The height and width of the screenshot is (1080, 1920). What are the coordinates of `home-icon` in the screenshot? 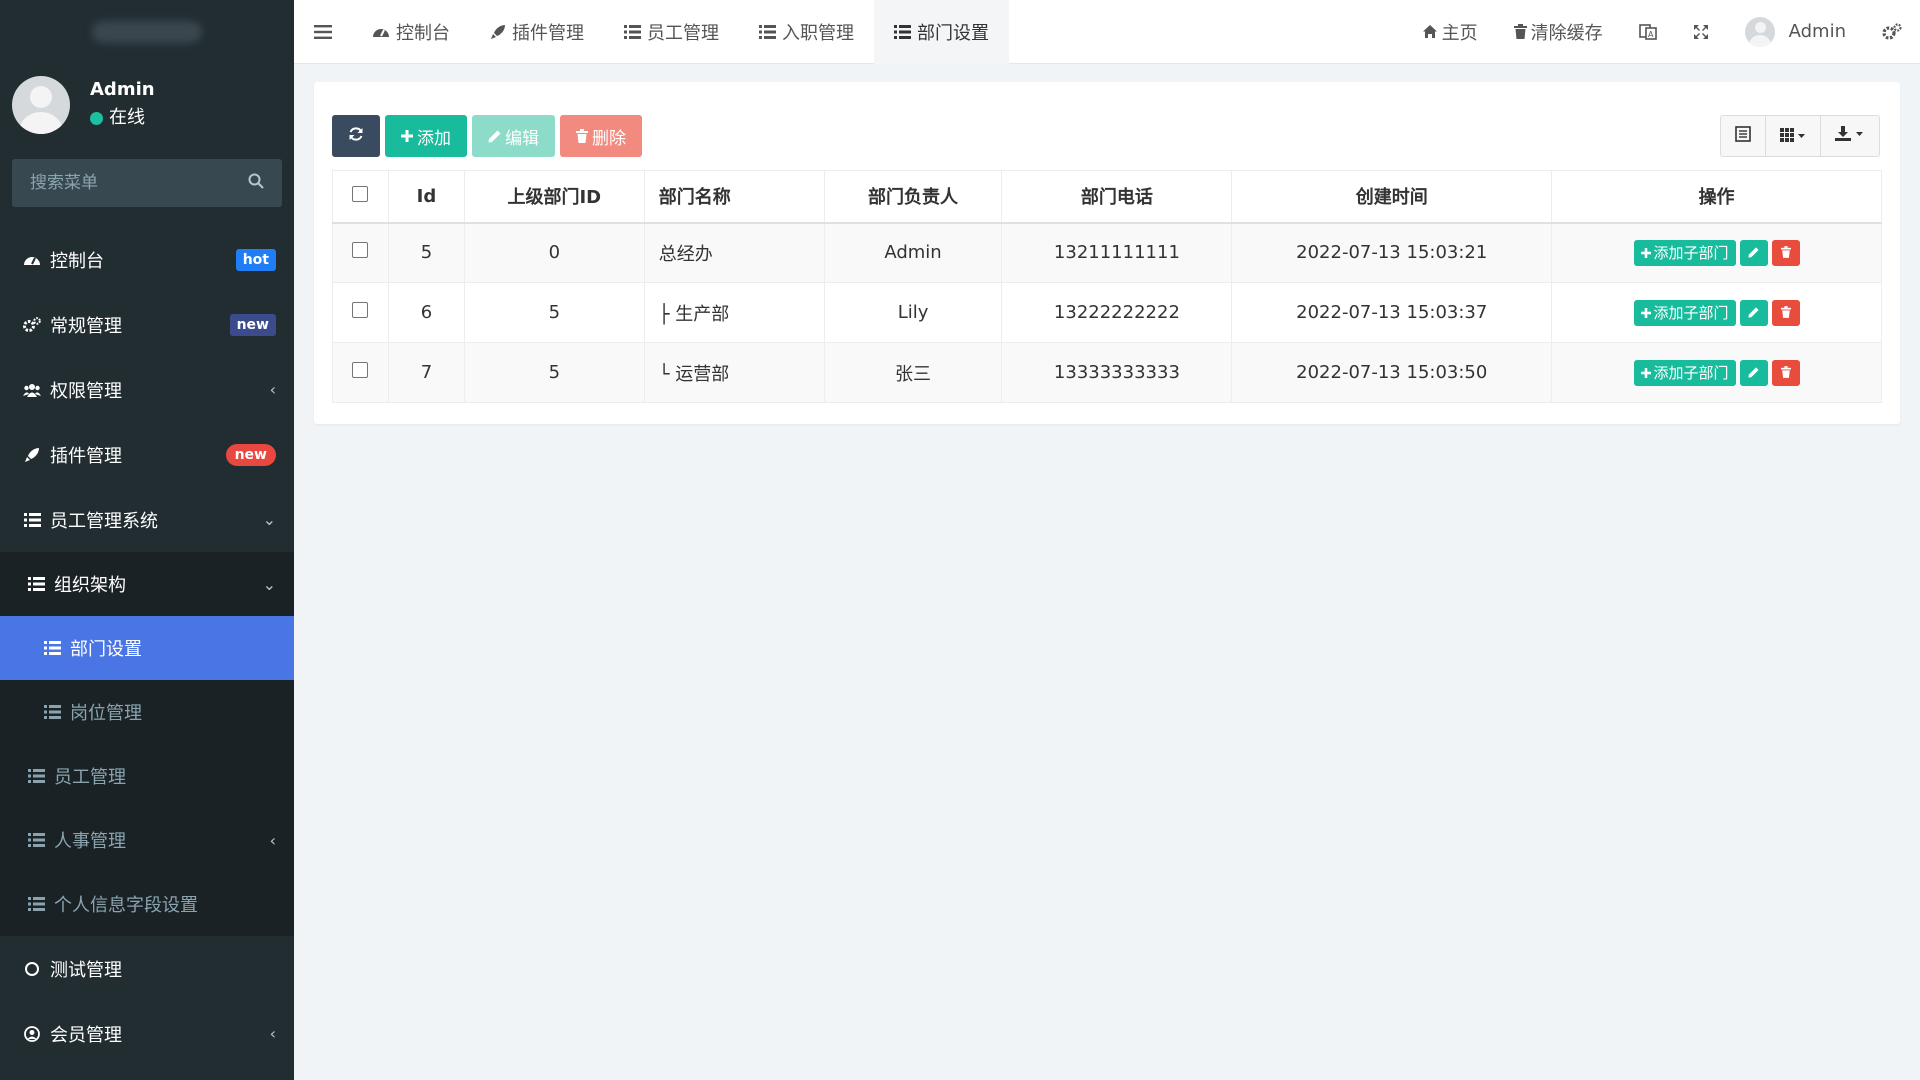 It's located at (1430, 31).